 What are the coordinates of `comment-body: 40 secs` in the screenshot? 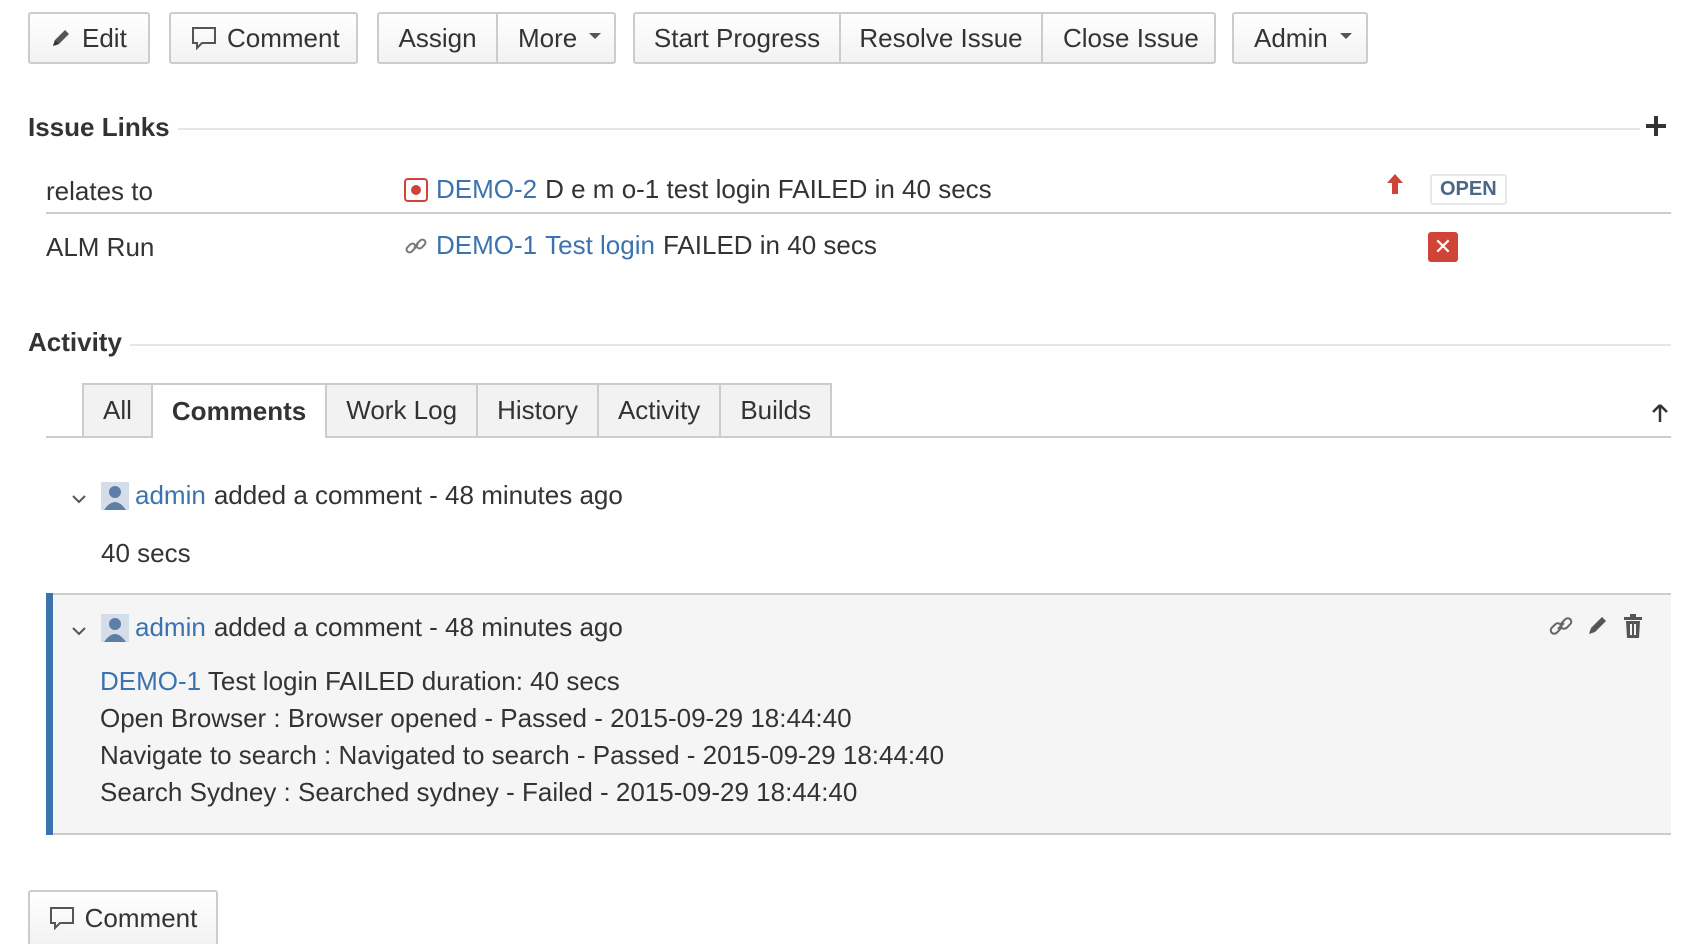 It's located at (146, 553).